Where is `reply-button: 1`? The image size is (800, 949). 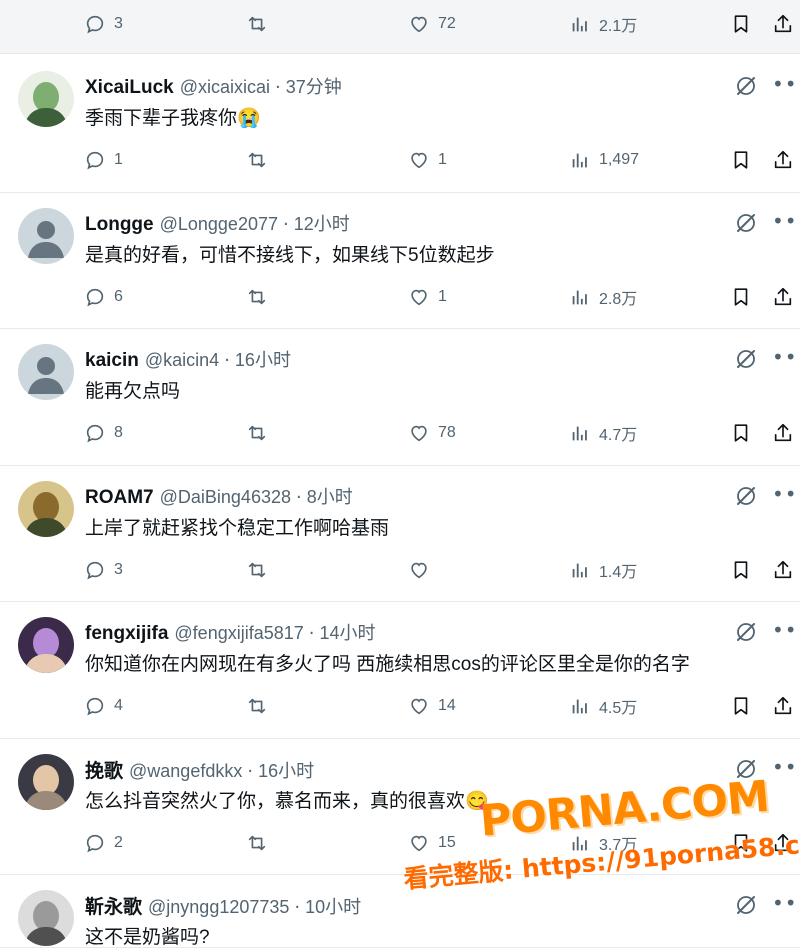
reply-button: 1 is located at coordinates (103, 160).